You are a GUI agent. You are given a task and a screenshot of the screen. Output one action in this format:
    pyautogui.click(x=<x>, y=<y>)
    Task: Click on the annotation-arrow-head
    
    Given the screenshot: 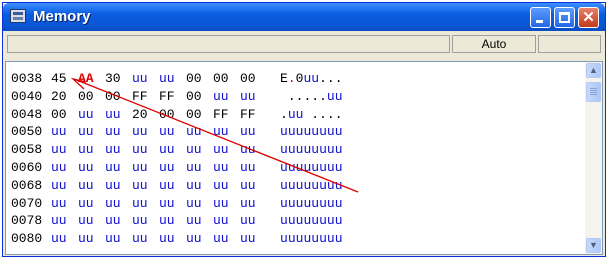 What is the action you would take?
    pyautogui.click(x=78, y=83)
    